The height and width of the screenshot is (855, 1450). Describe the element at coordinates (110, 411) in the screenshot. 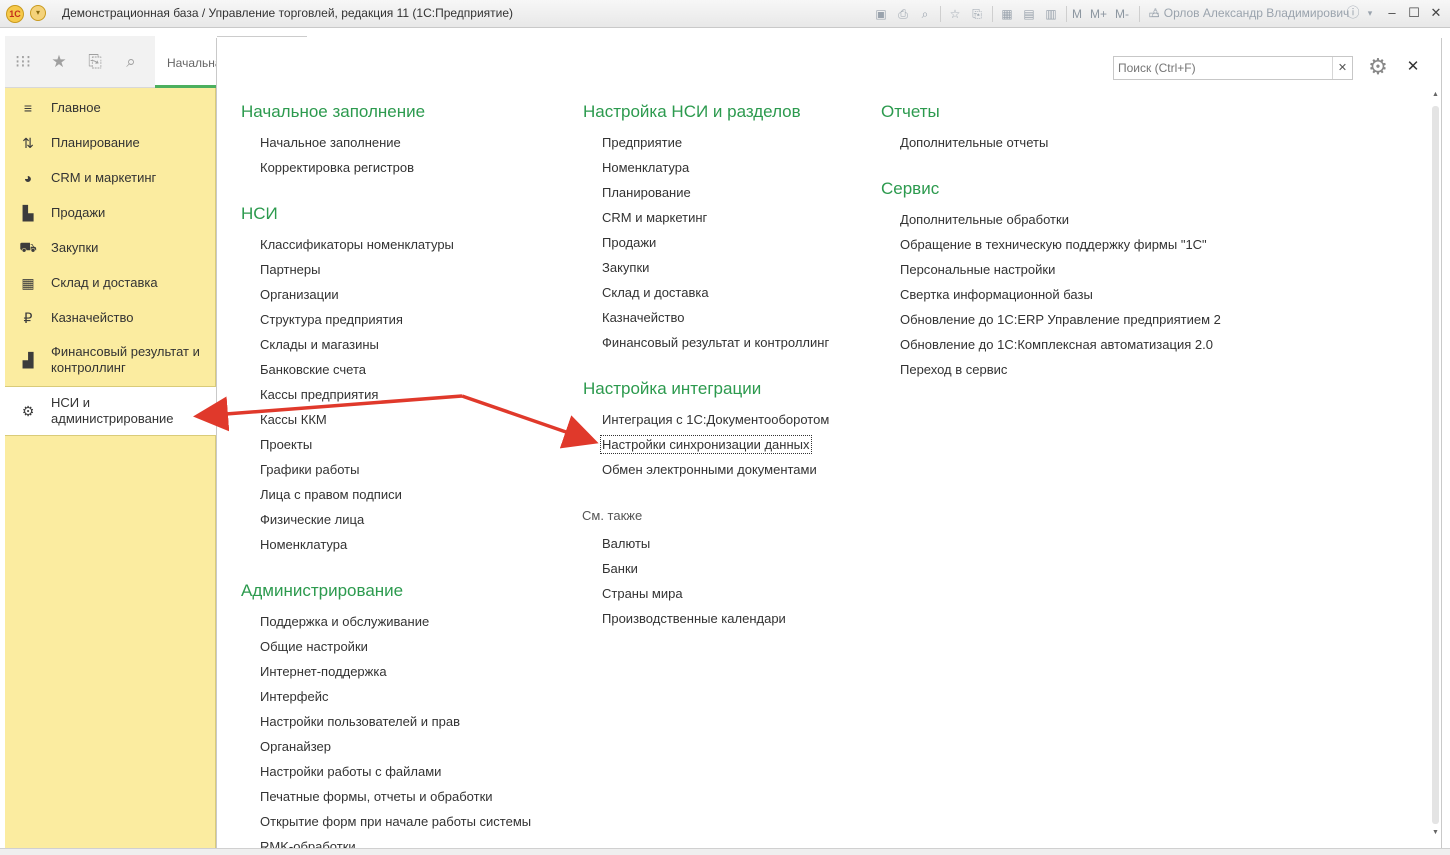

I see `sidebar-item-admin: ⚙ НСИ и администрирование` at that location.